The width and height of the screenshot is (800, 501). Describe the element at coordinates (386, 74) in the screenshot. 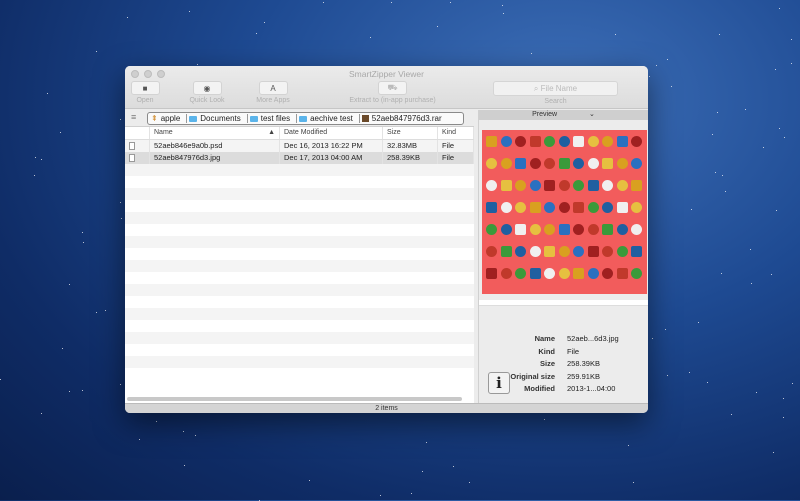

I see `window-title: SmartZipper Viewer` at that location.